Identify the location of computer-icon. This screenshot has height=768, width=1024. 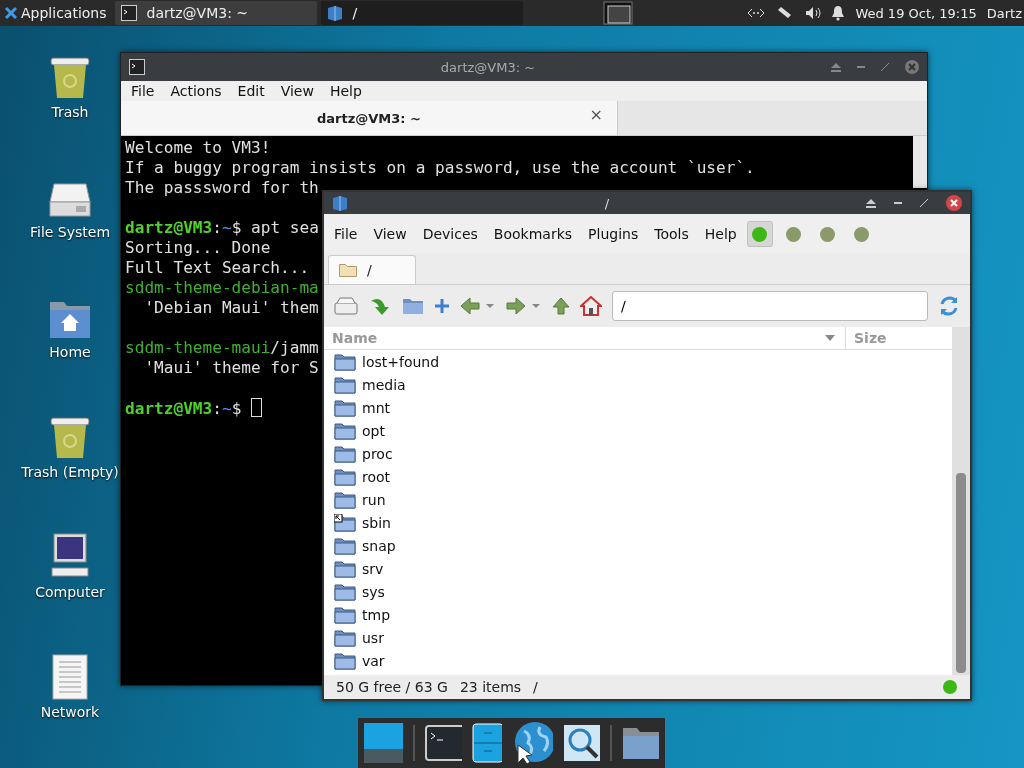
(70, 556).